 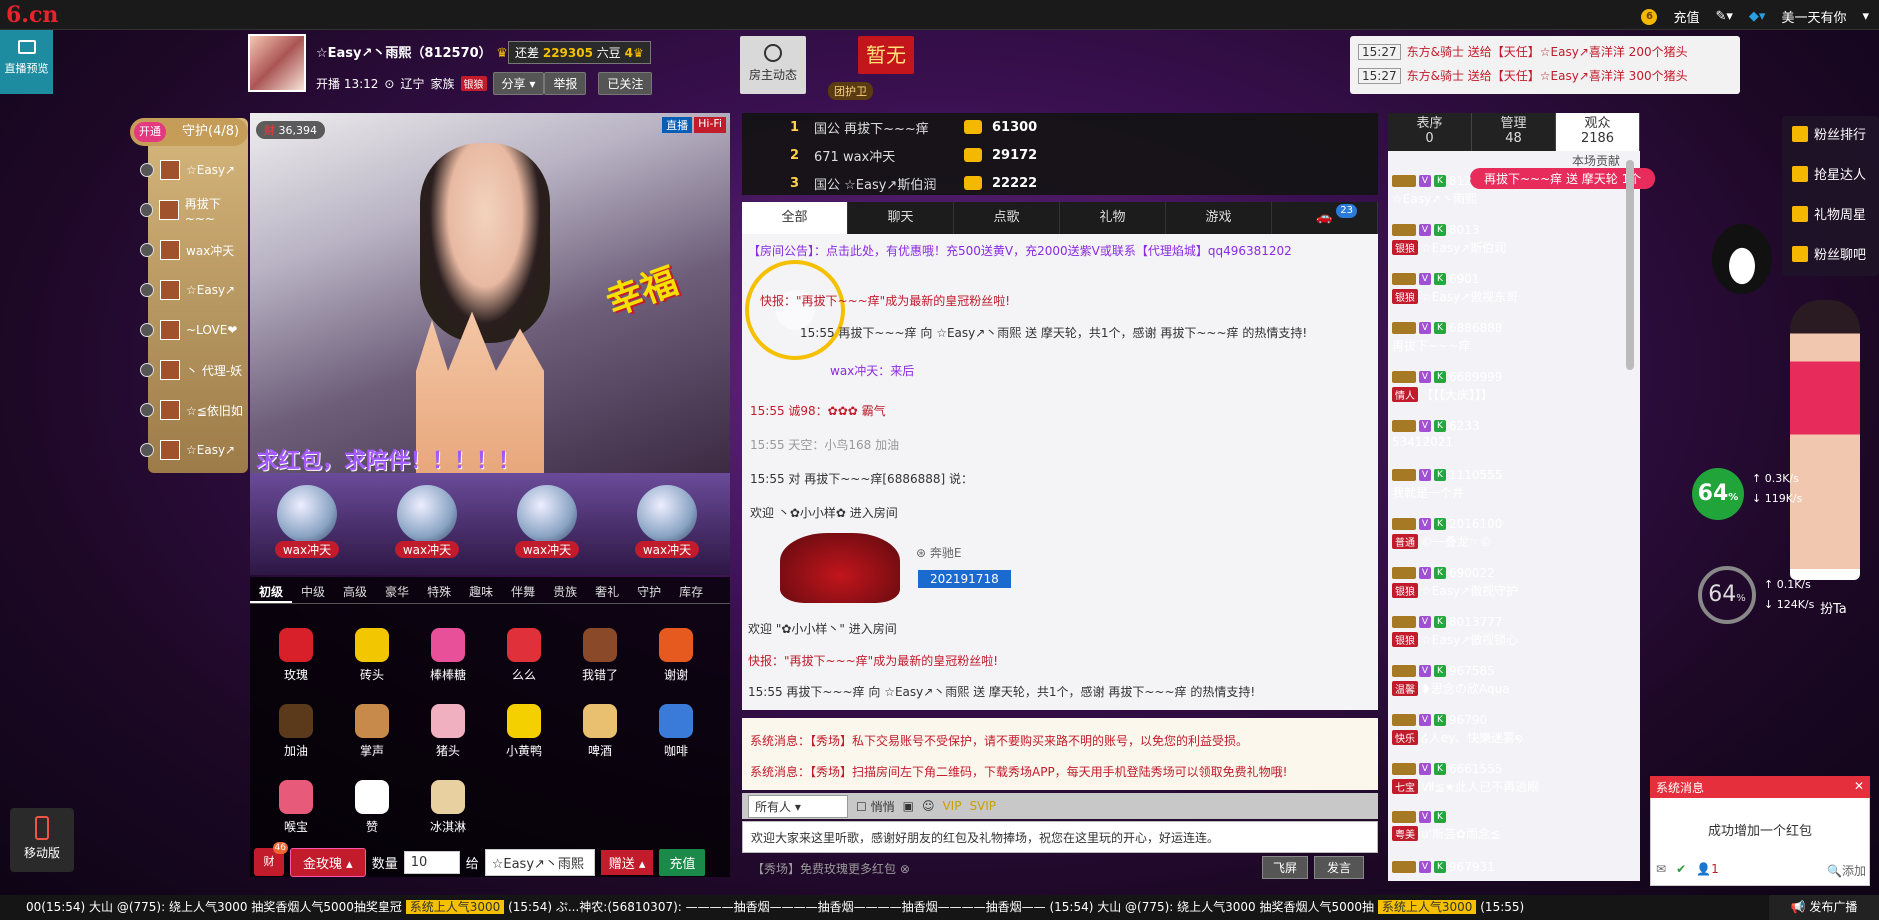 I want to click on gift-tab: 中级, so click(x=313, y=591).